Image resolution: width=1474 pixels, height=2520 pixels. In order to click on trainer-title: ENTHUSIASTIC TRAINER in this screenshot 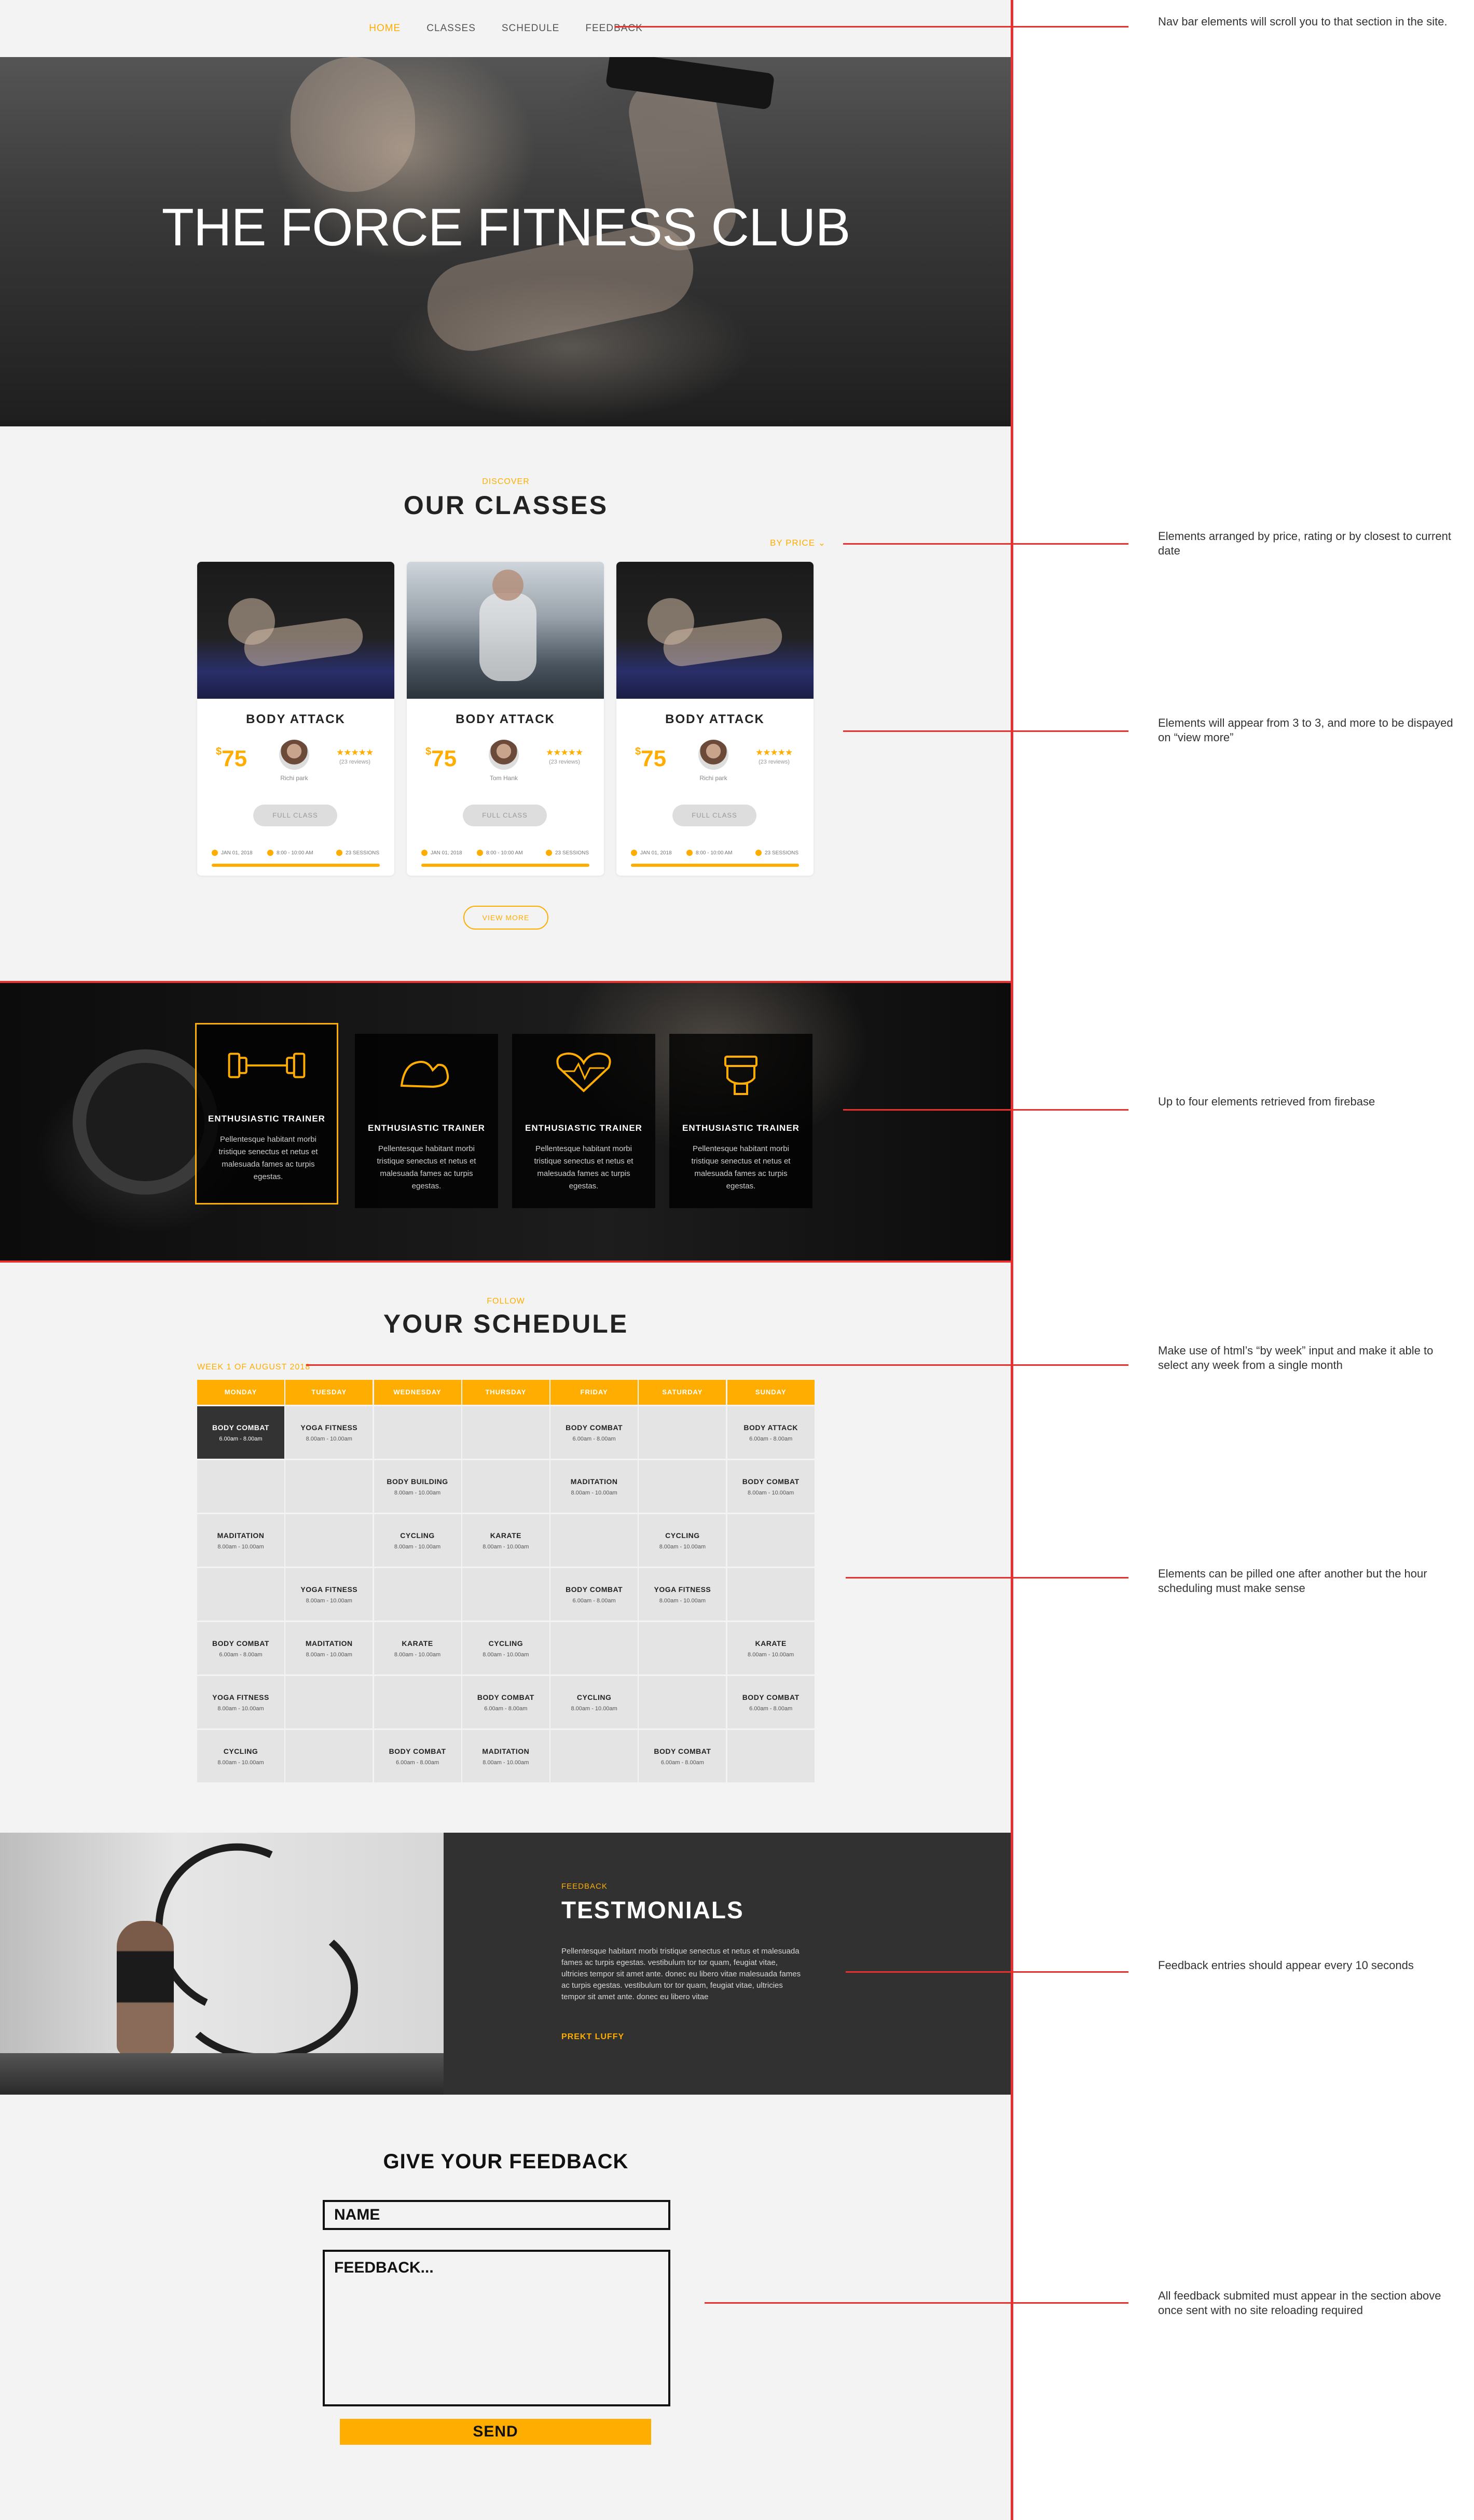, I will do `click(267, 1119)`.